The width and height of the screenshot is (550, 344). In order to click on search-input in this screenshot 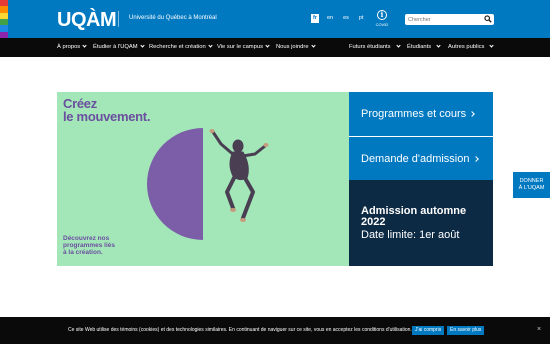, I will do `click(444, 19)`.